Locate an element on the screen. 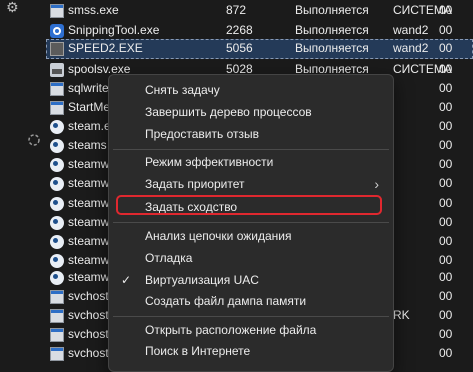 This screenshot has width=473, height=372. chevron-right-icon: › is located at coordinates (376, 184).